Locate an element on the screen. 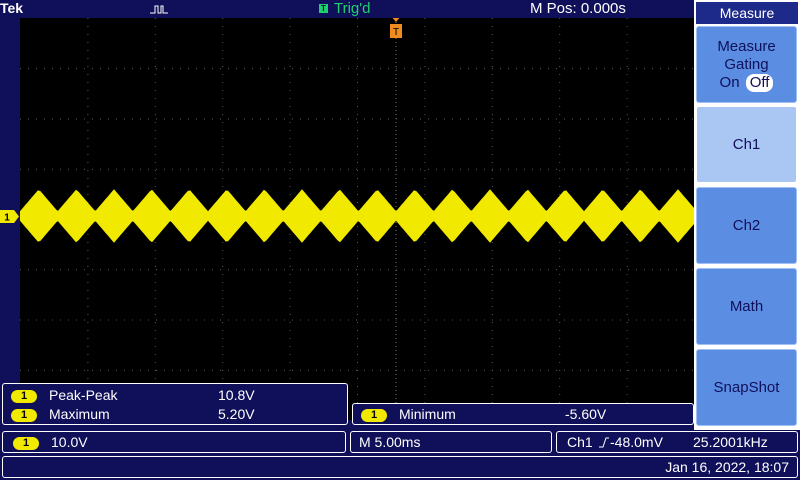  measurement-box-right: 1 Minimum -5.60V is located at coordinates (523, 414).